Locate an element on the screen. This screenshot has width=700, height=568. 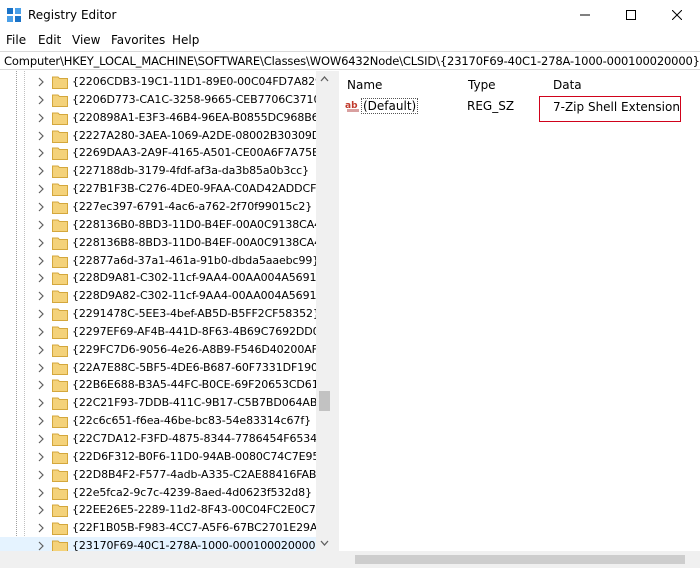
tree-key-row: {2291478C-5EE3-4bef-AB5D-B5FF2CF58352} is located at coordinates (160, 314).